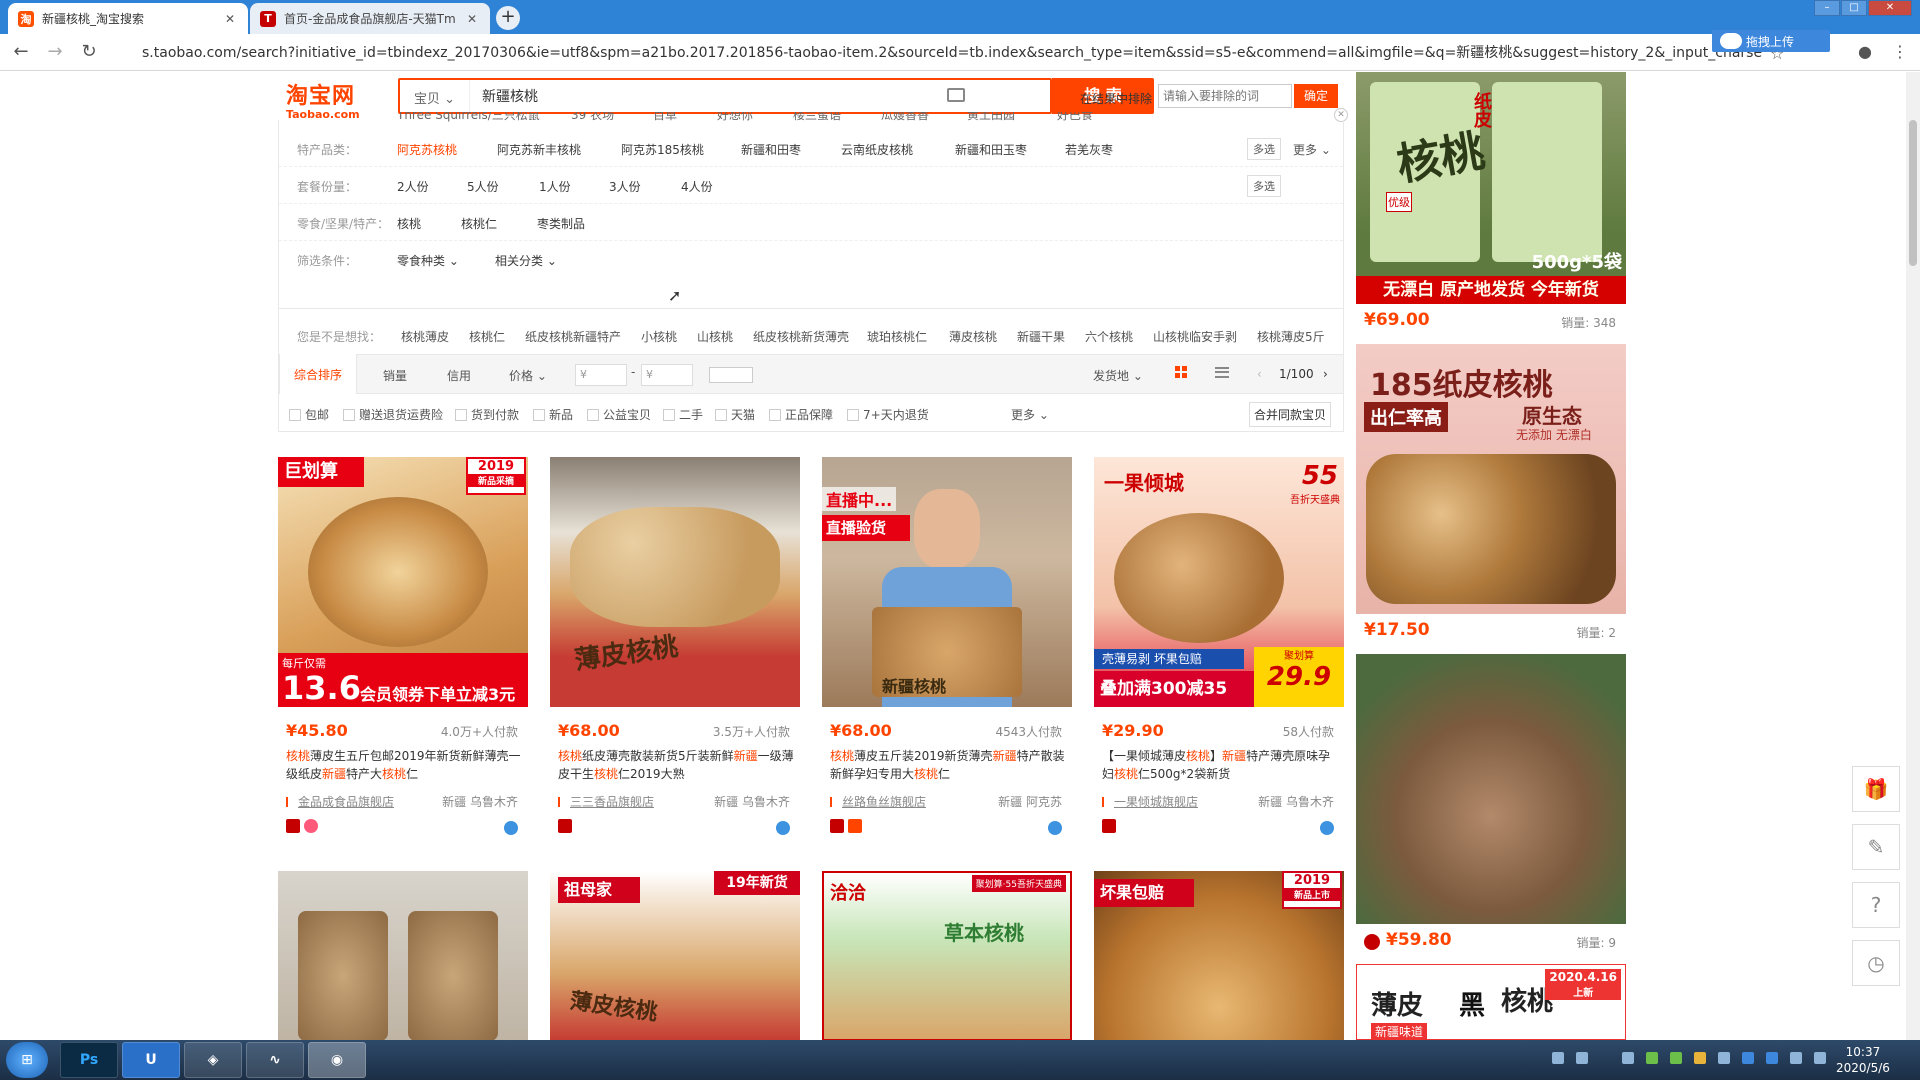 The width and height of the screenshot is (1920, 1080). I want to click on filter-item: 云南纸皮核桃, so click(877, 149).